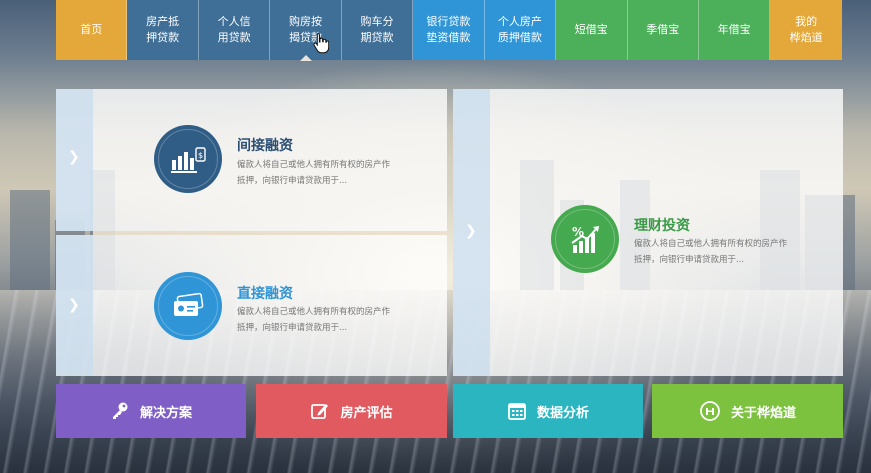 The image size is (871, 473). I want to click on button-label: 房产评估, so click(366, 413).